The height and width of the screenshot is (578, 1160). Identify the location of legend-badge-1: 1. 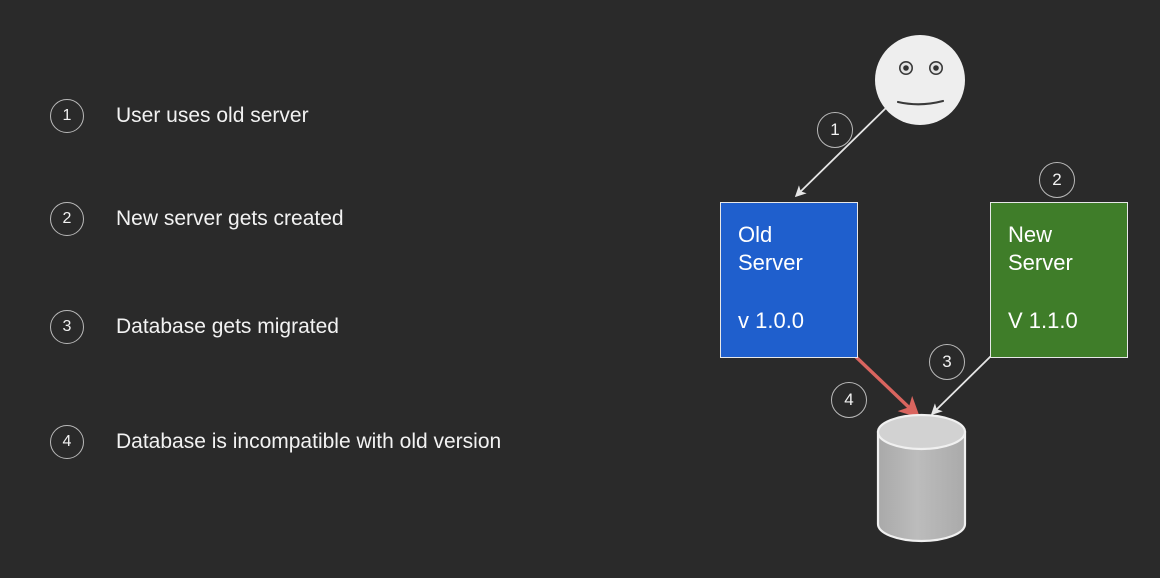
(67, 116).